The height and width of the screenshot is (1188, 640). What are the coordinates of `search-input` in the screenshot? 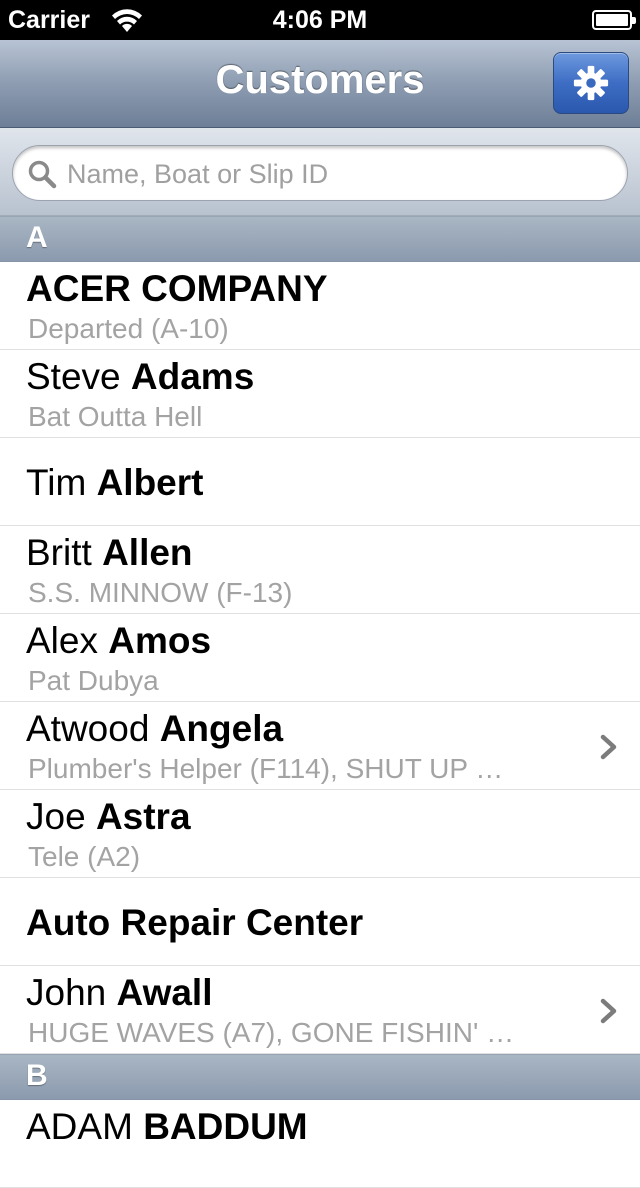 It's located at (337, 174).